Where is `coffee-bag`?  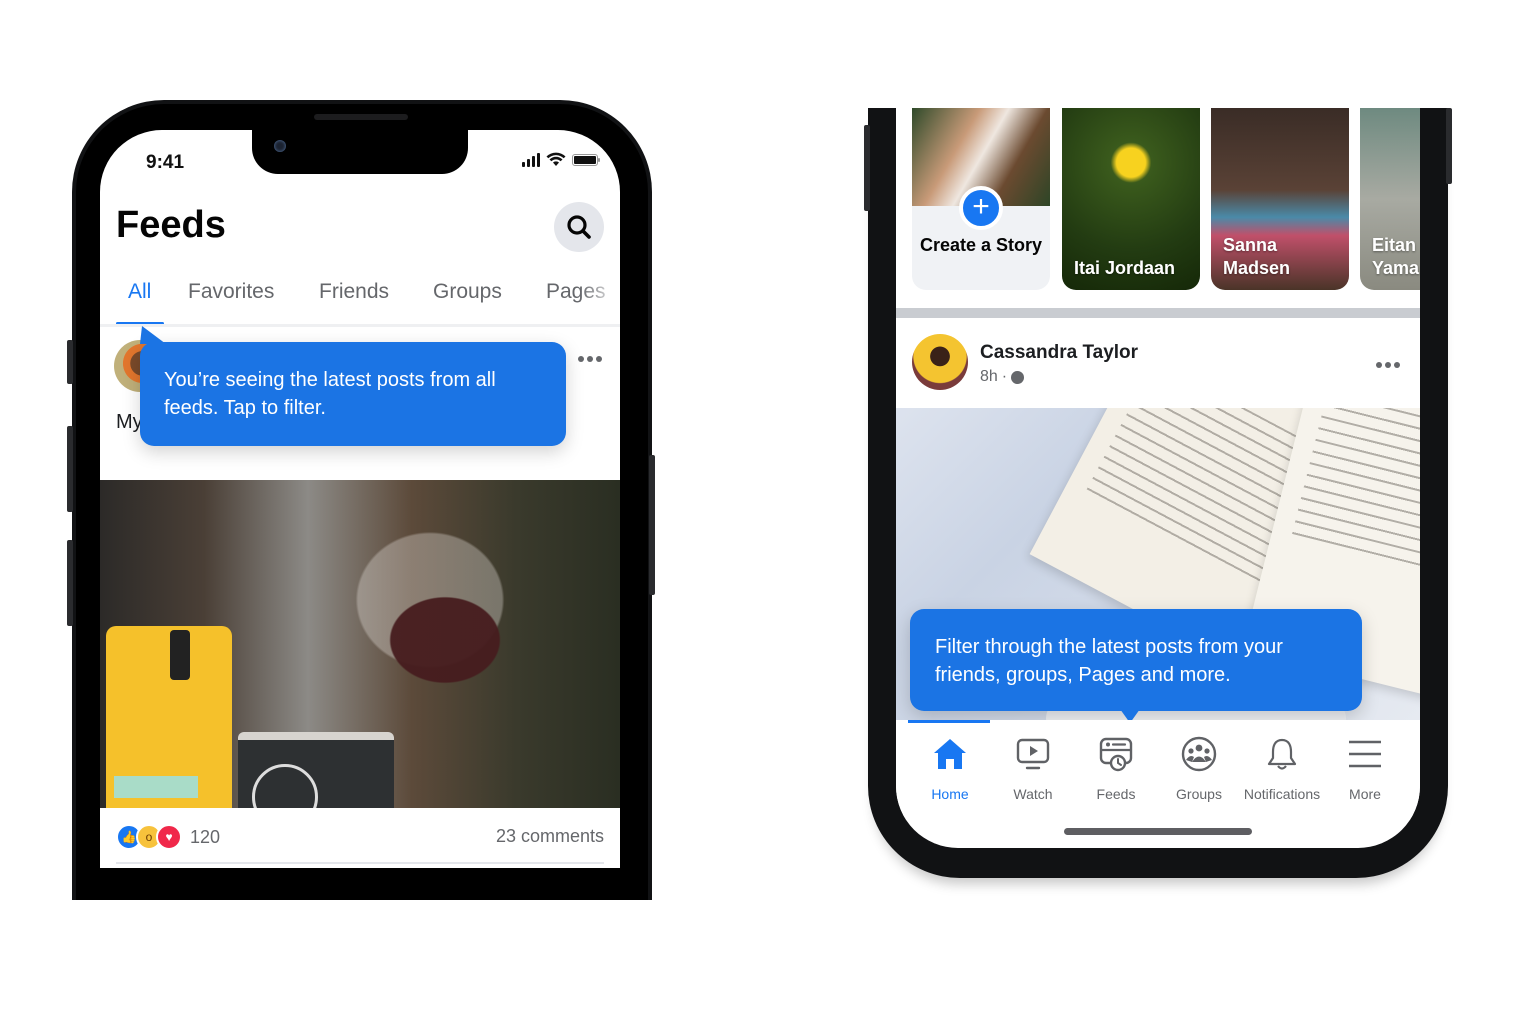
coffee-bag is located at coordinates (169, 717).